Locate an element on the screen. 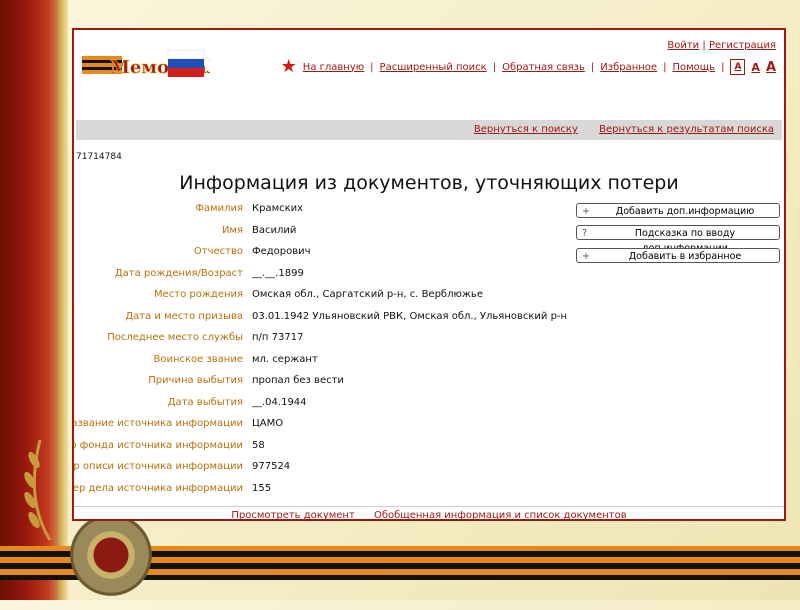 The image size is (800, 610). nav-favorites-link: Избранное is located at coordinates (628, 67).